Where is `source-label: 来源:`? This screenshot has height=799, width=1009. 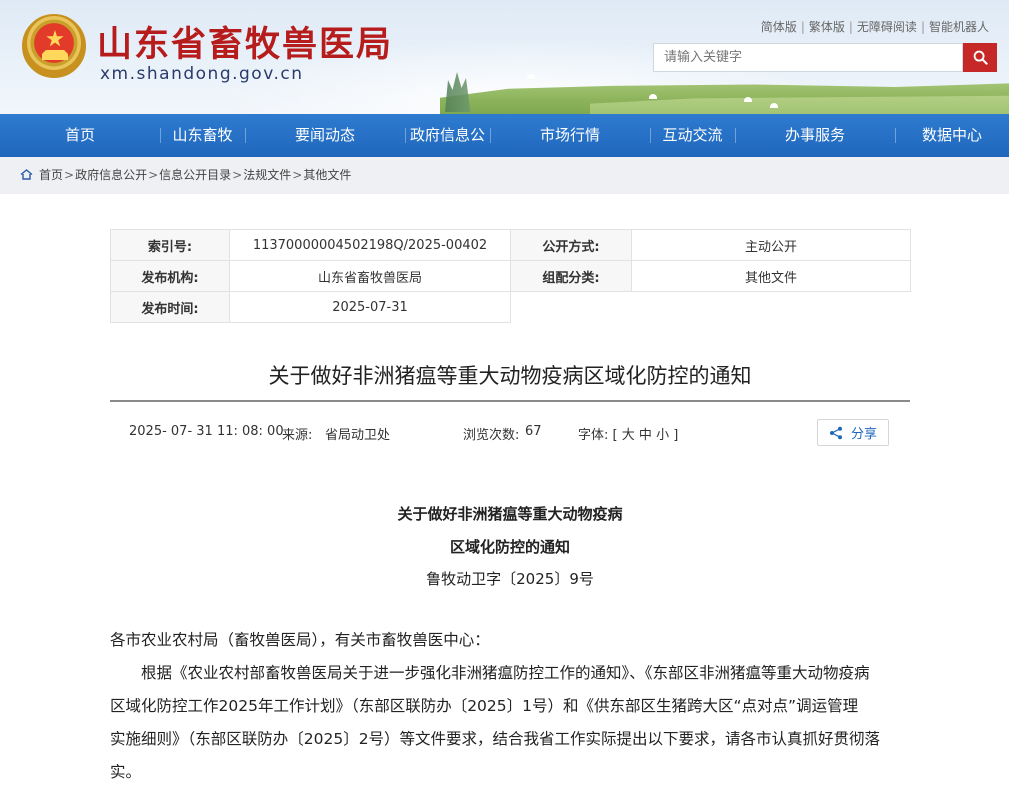 source-label: 来源: is located at coordinates (297, 435).